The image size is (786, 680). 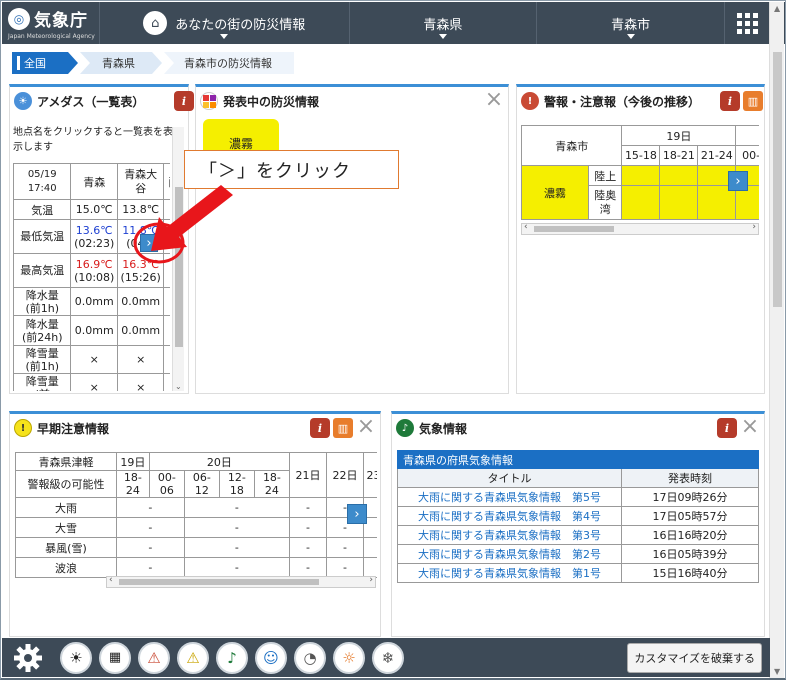 What do you see at coordinates (155, 23) in the screenshot?
I see `home-icon: ⌂` at bounding box center [155, 23].